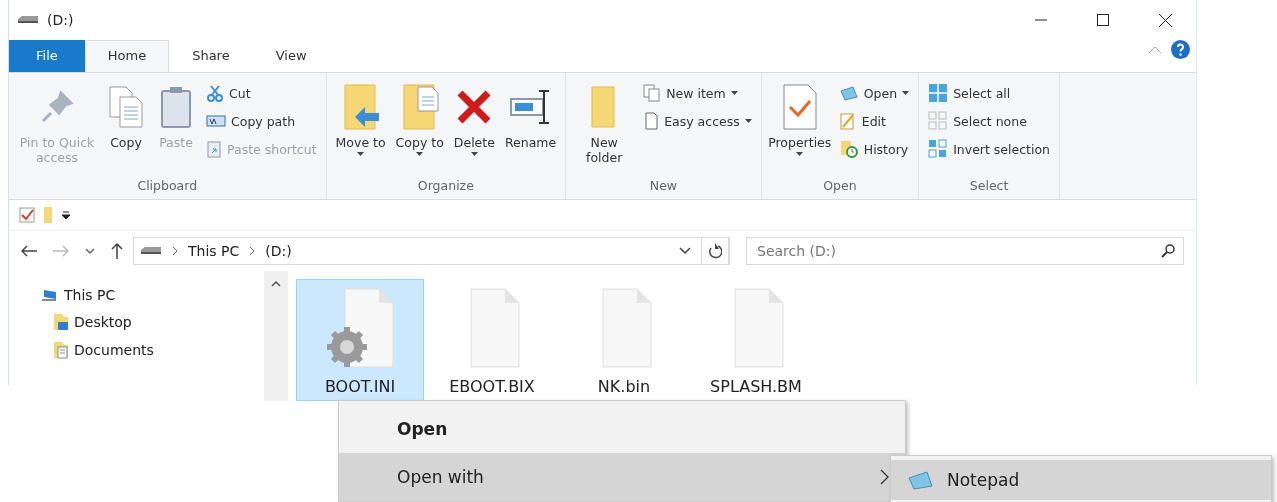 The height and width of the screenshot is (502, 1277). Describe the element at coordinates (214, 149) in the screenshot. I see `shortcut-icon` at that location.